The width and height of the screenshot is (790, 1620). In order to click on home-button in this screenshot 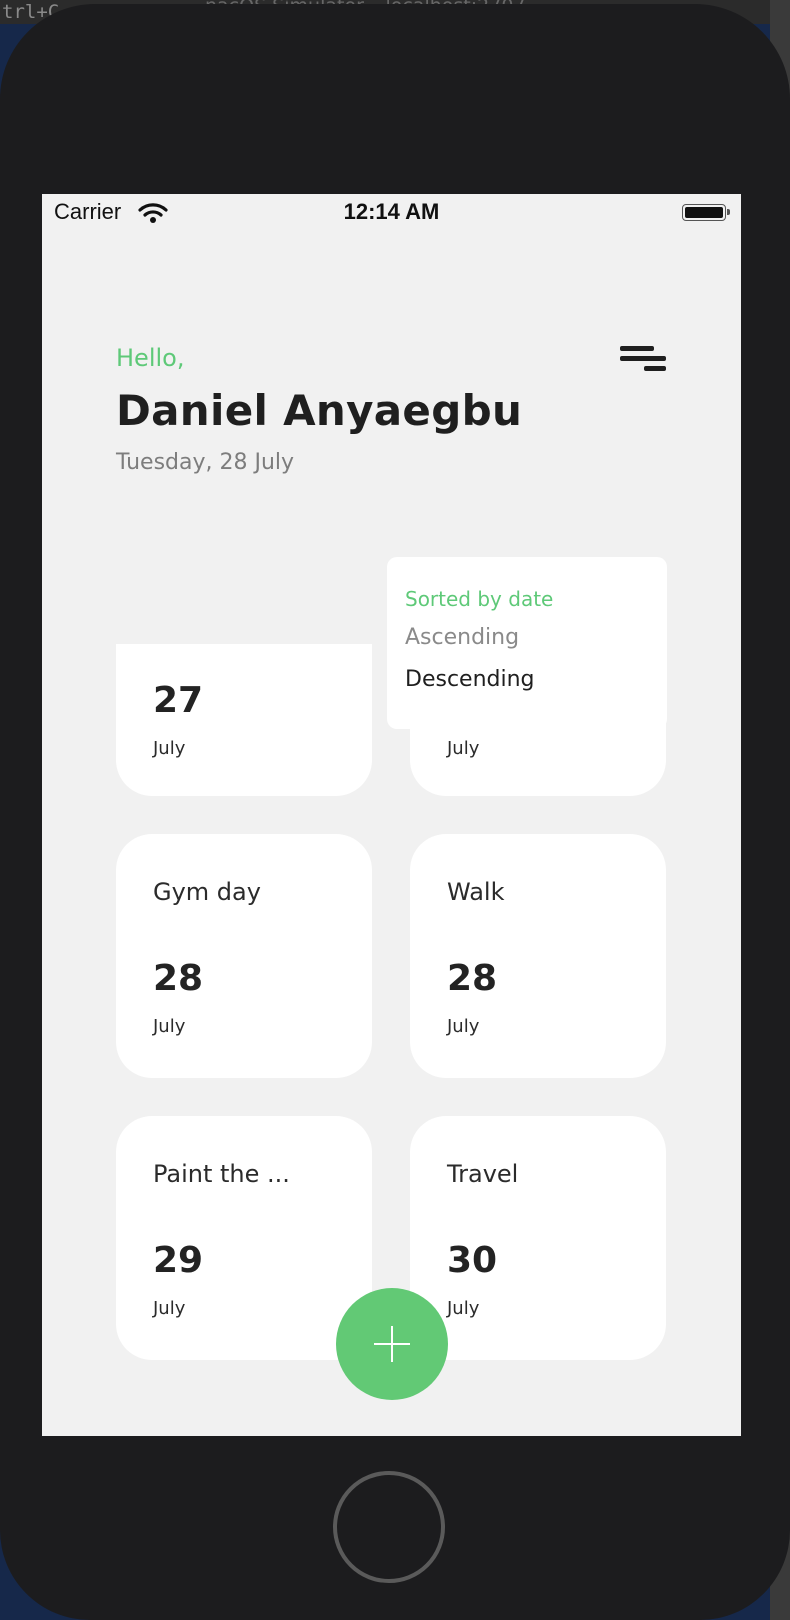, I will do `click(389, 1527)`.